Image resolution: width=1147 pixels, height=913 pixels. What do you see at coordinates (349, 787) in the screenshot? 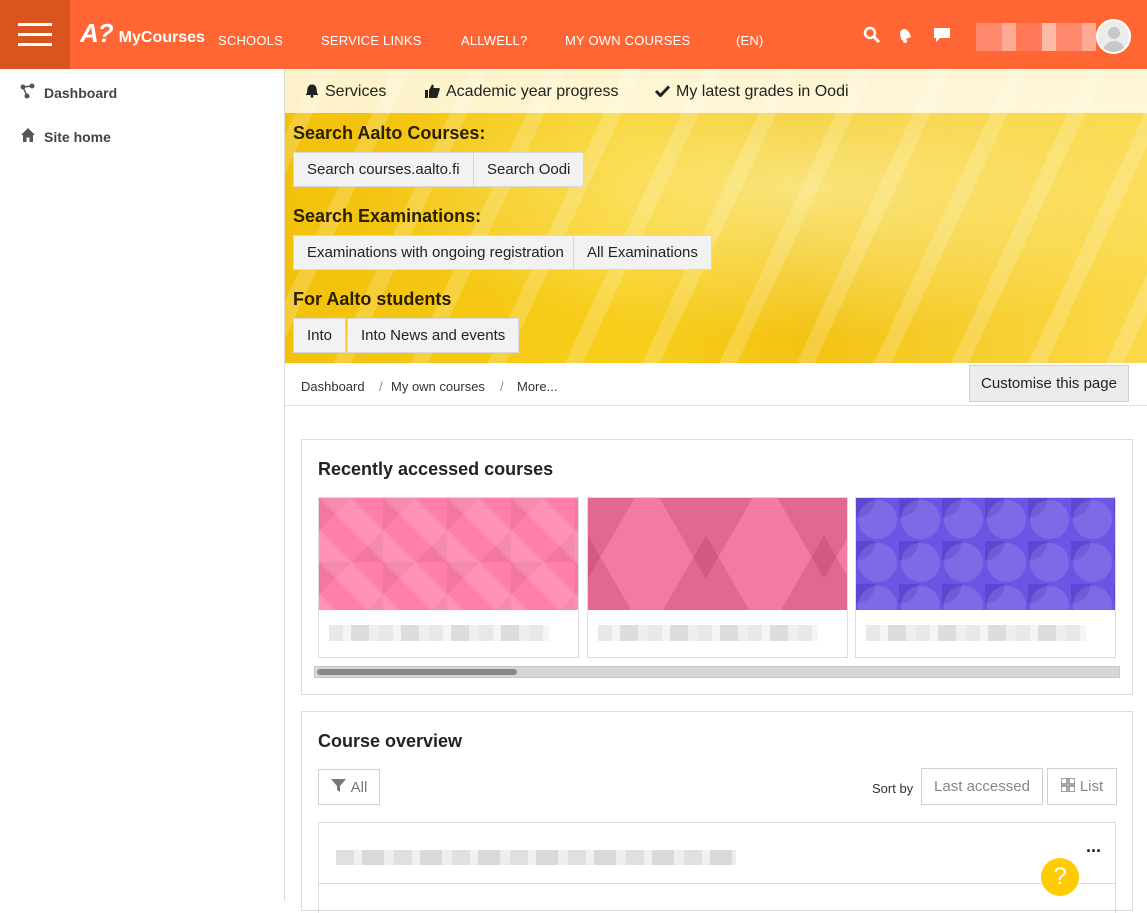
I see `filter-dropdown: All` at bounding box center [349, 787].